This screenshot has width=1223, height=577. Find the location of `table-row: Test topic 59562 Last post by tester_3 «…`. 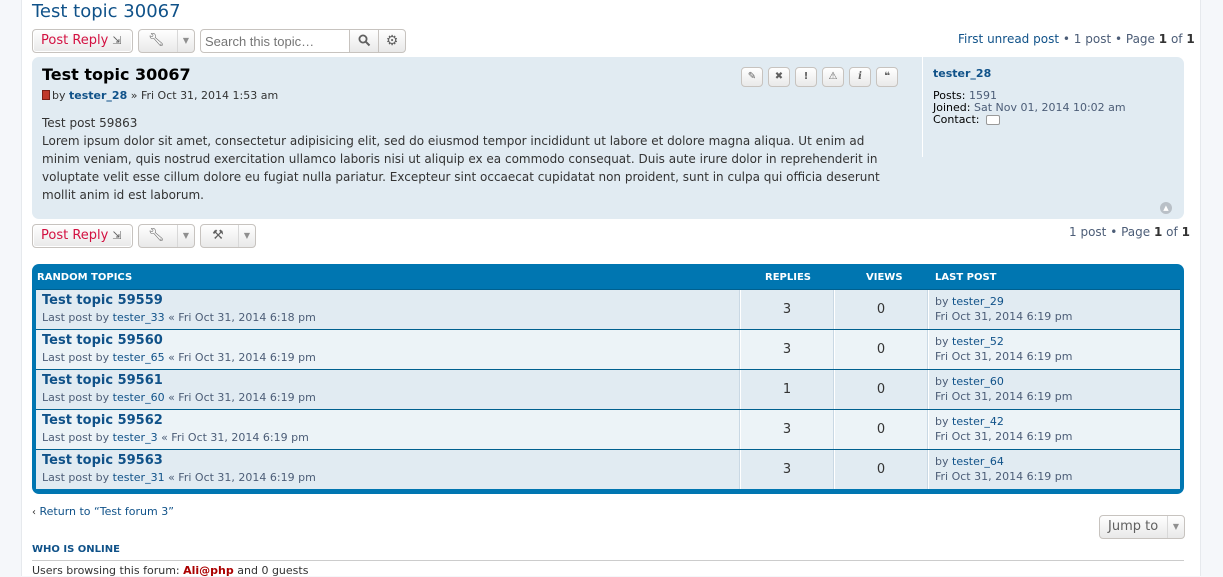

table-row: Test topic 59562 Last post by tester_3 «… is located at coordinates (608, 429).